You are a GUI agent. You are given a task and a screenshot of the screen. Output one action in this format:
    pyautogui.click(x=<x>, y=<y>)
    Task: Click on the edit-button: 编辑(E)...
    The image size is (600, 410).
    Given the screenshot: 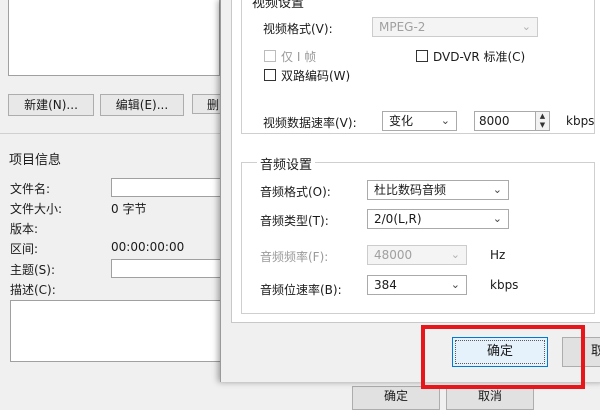 What is the action you would take?
    pyautogui.click(x=142, y=105)
    